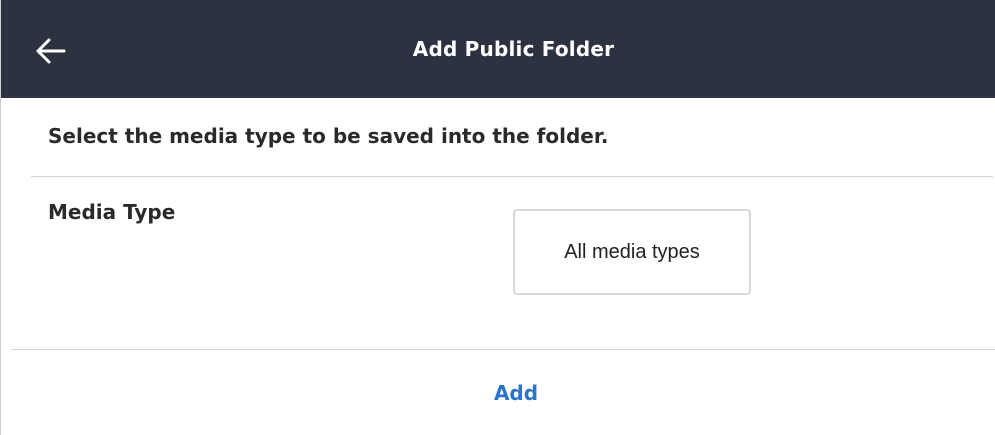 The height and width of the screenshot is (435, 995). I want to click on back-button, so click(50, 51).